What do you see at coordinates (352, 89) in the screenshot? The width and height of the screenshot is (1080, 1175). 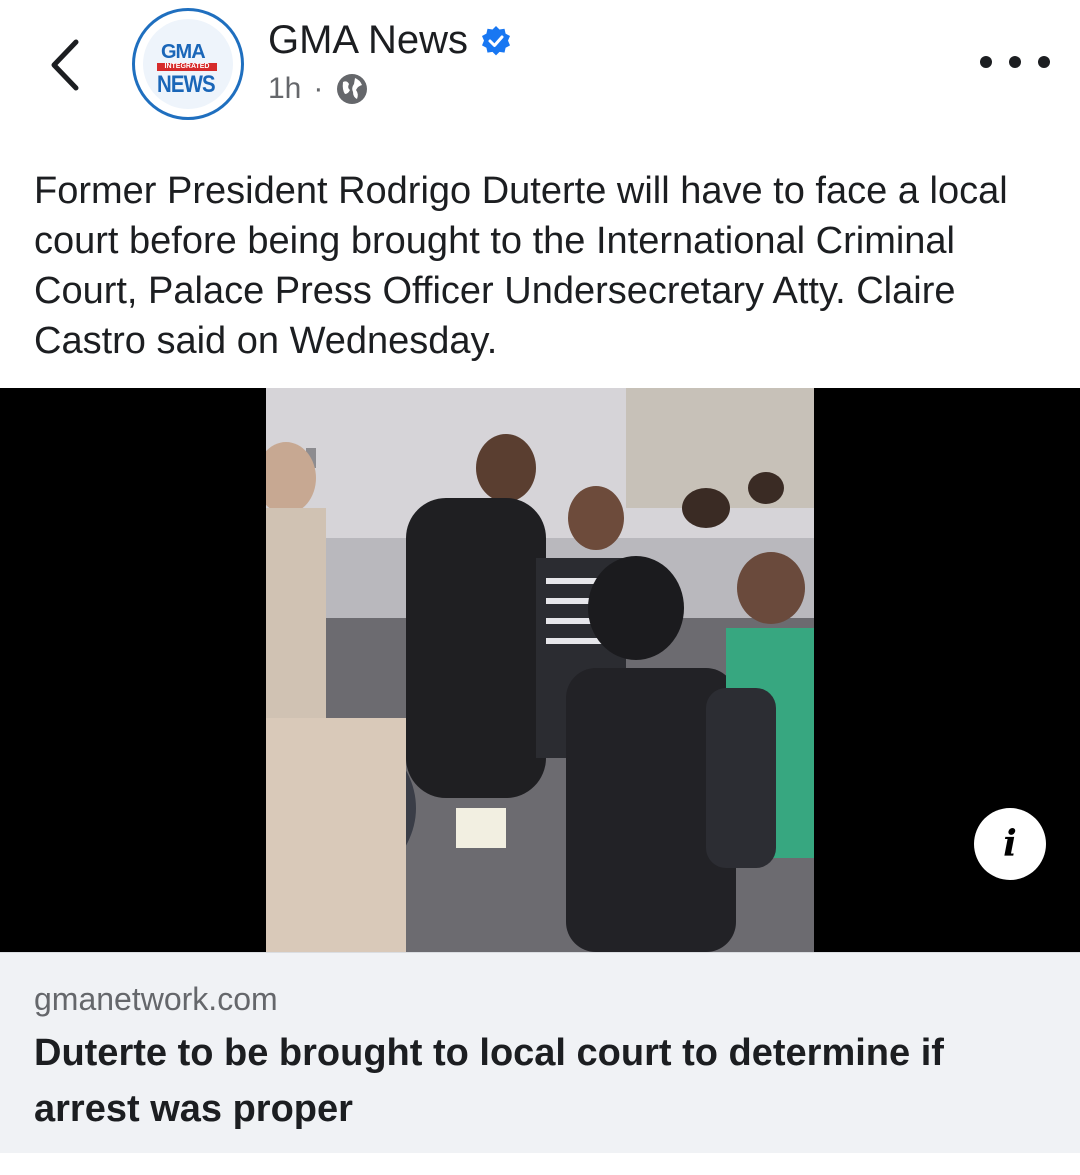 I see `globe-icon` at bounding box center [352, 89].